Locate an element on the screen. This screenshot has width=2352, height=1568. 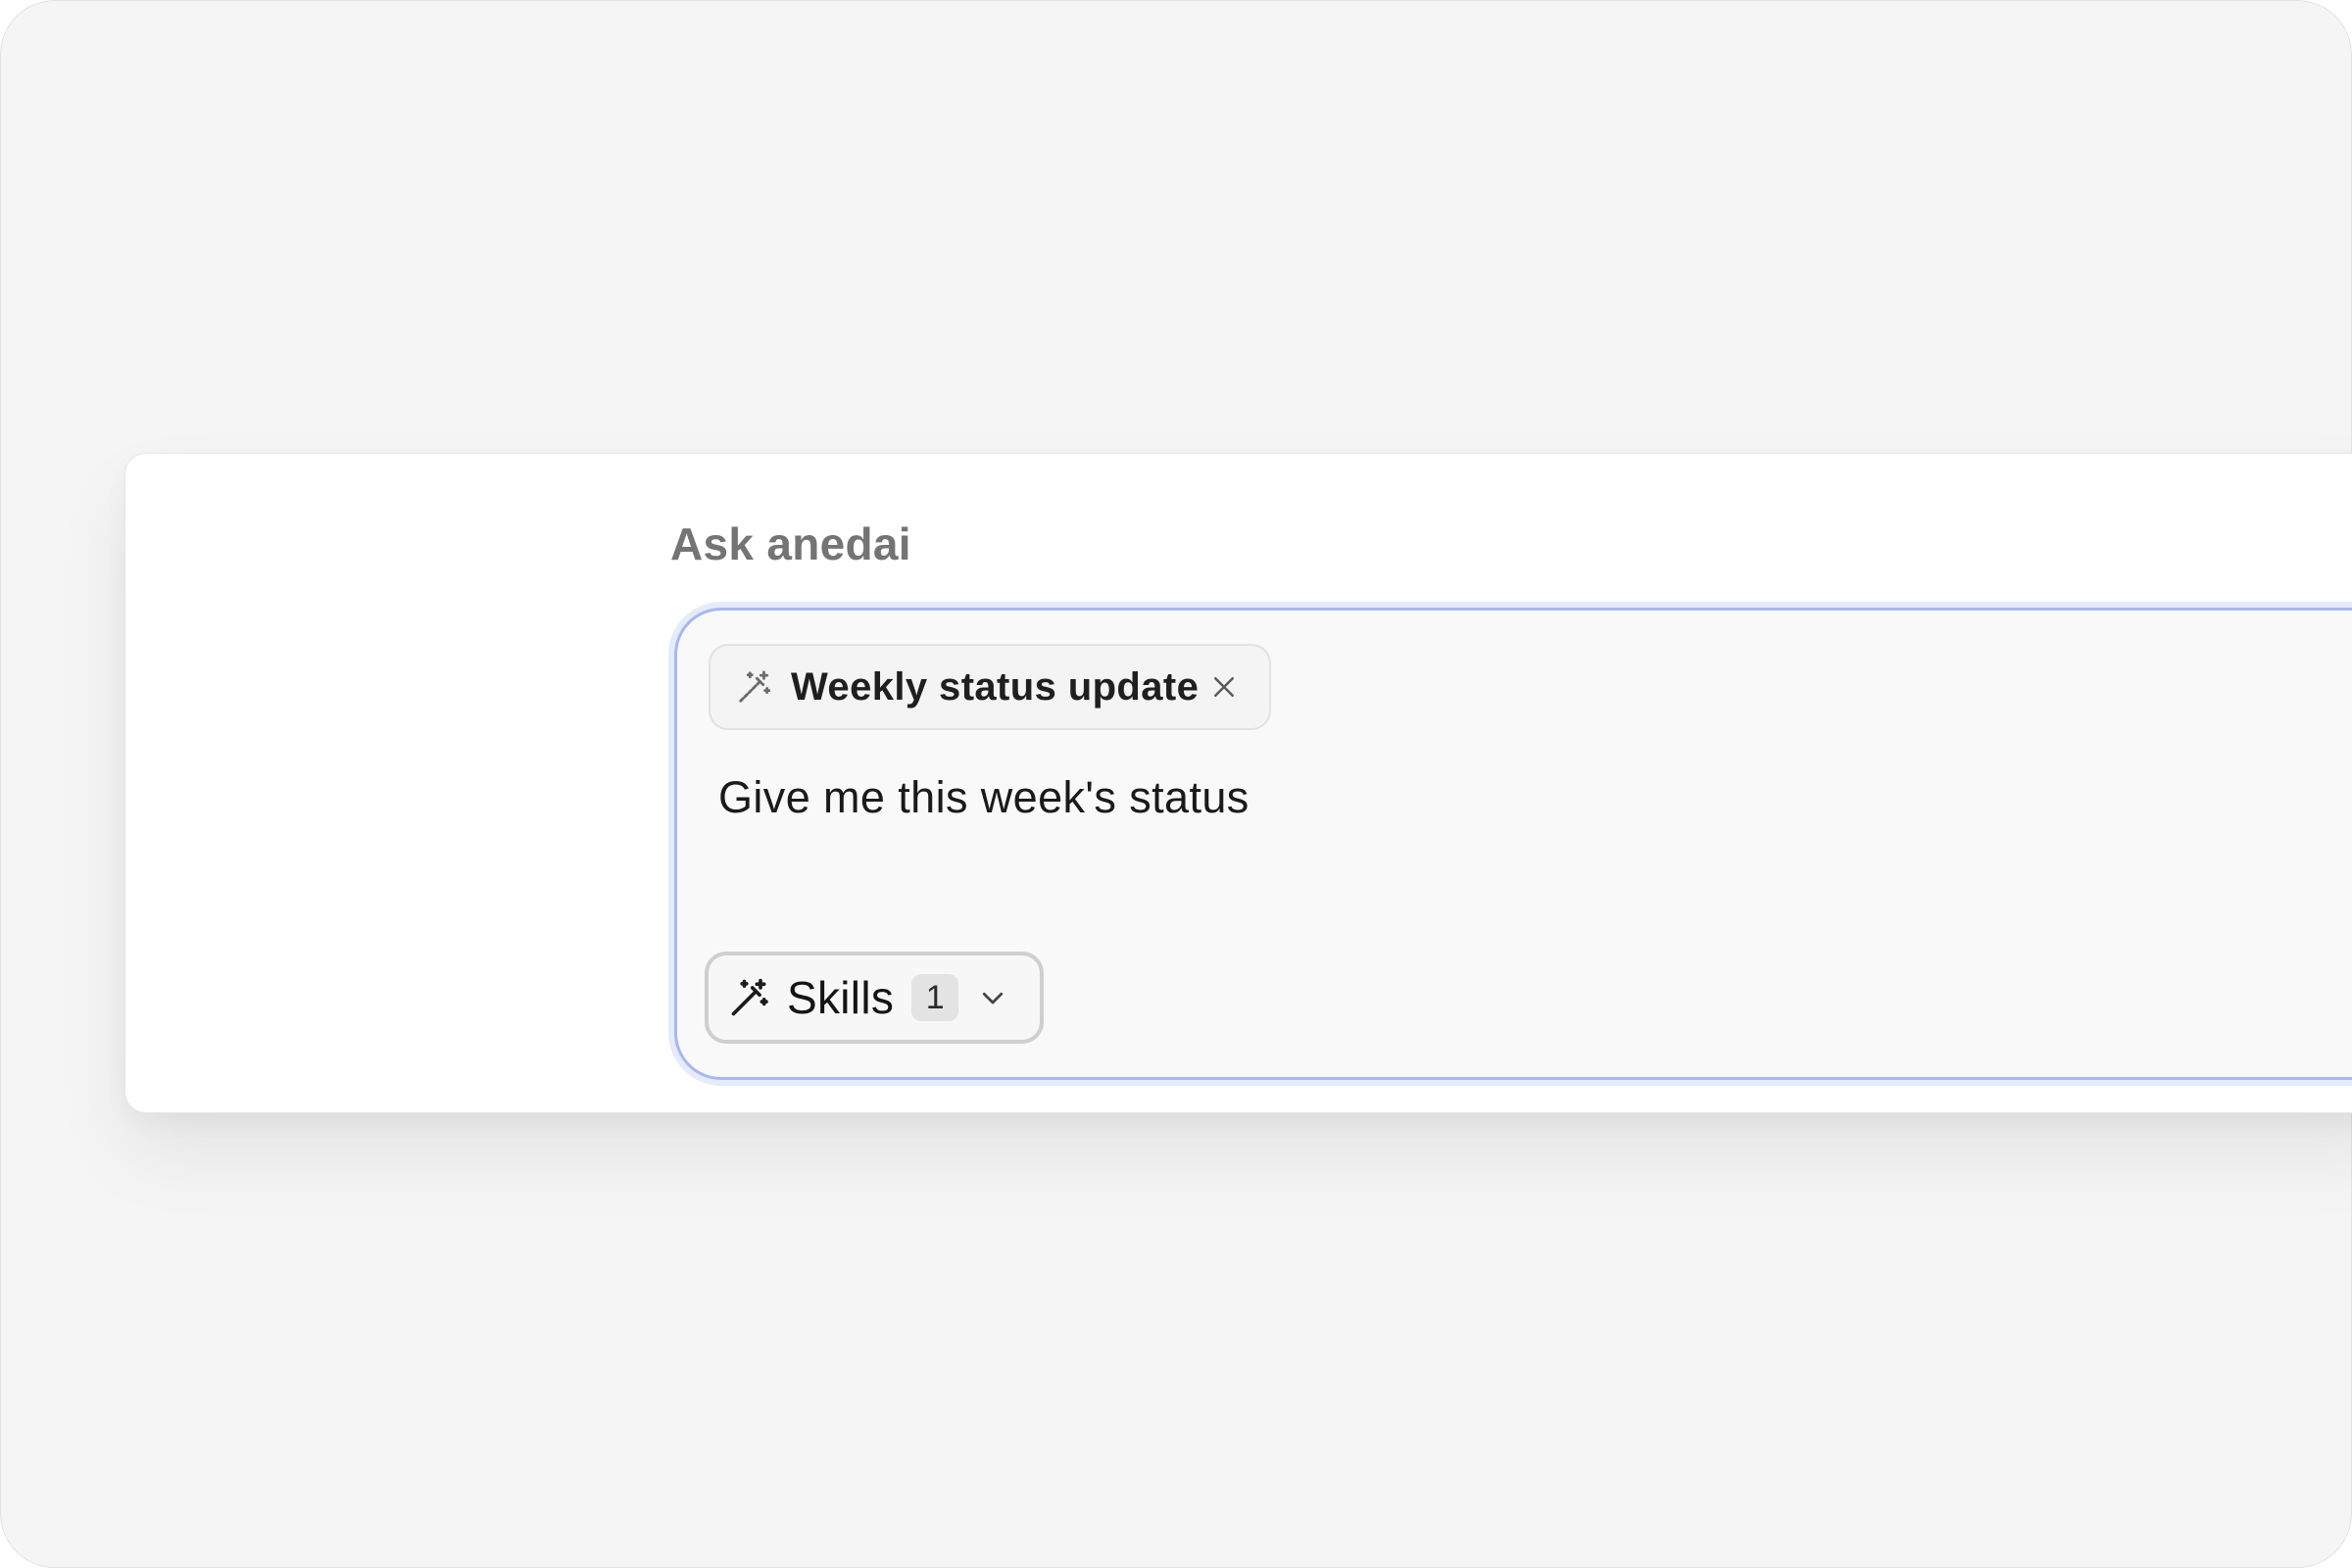
skill-chip-label: Weekly status update is located at coordinates (995, 686).